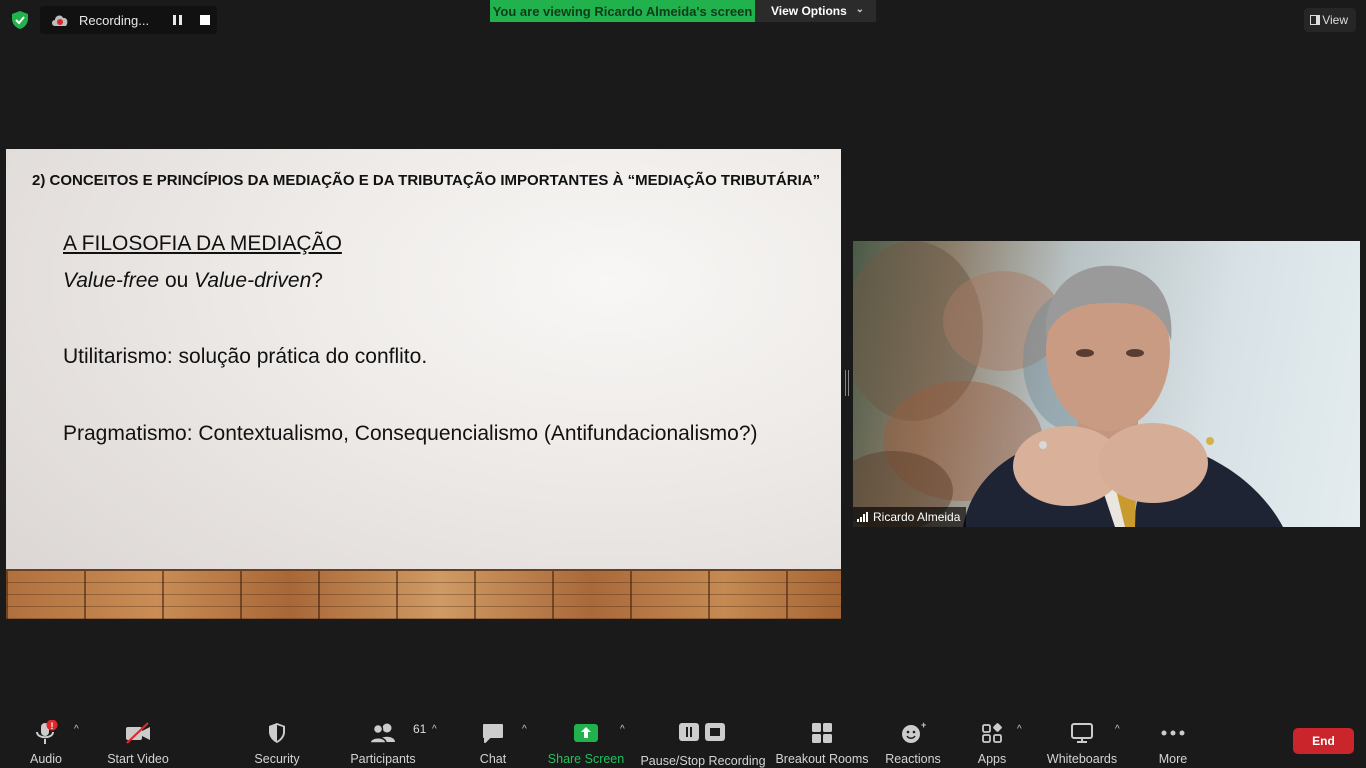  What do you see at coordinates (913, 759) in the screenshot?
I see `reactions-label: Reactions` at bounding box center [913, 759].